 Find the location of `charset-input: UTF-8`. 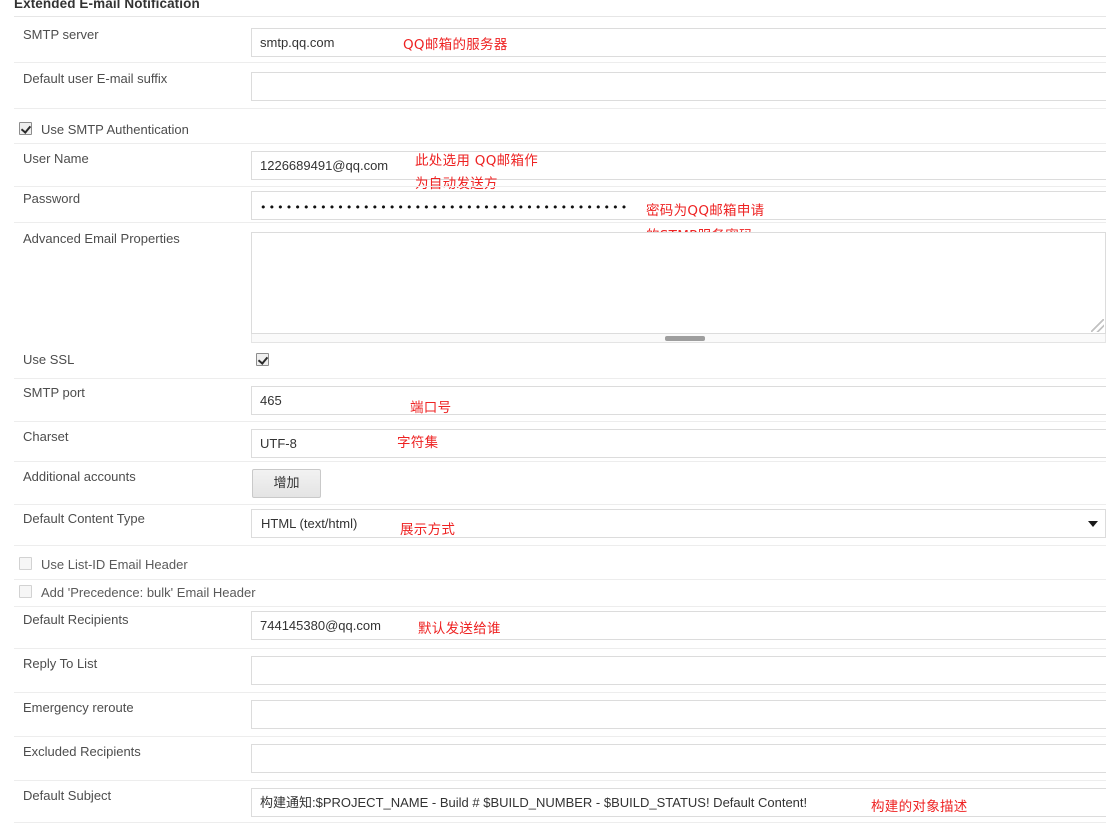

charset-input: UTF-8 is located at coordinates (678, 443).